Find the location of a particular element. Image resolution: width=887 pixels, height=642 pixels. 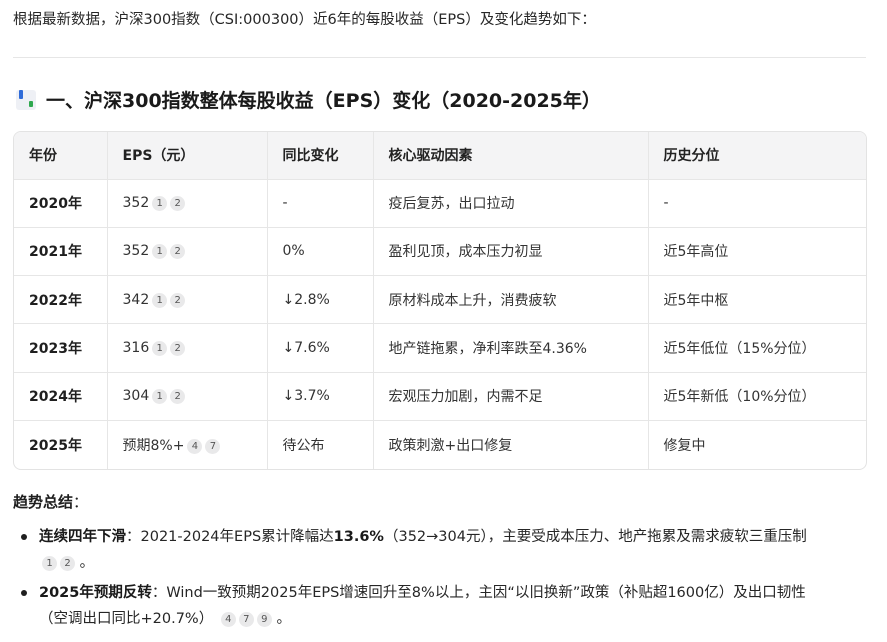

bullet-text: （空调出口同比+20.7%） is located at coordinates (126, 619).